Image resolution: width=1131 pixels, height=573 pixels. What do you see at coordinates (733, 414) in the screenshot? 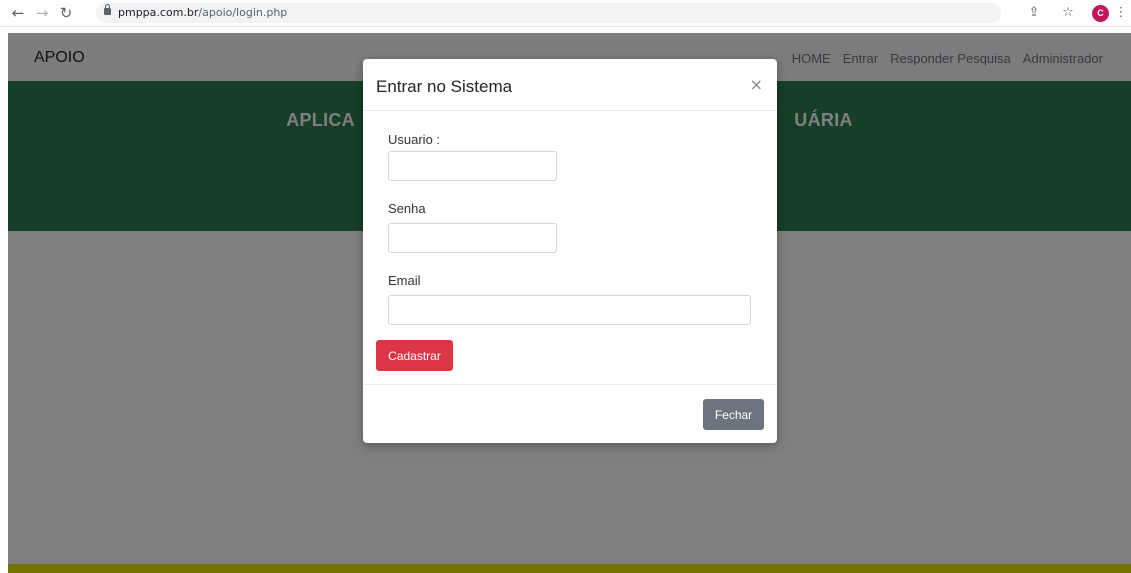
I see `fechar-button: Fechar` at bounding box center [733, 414].